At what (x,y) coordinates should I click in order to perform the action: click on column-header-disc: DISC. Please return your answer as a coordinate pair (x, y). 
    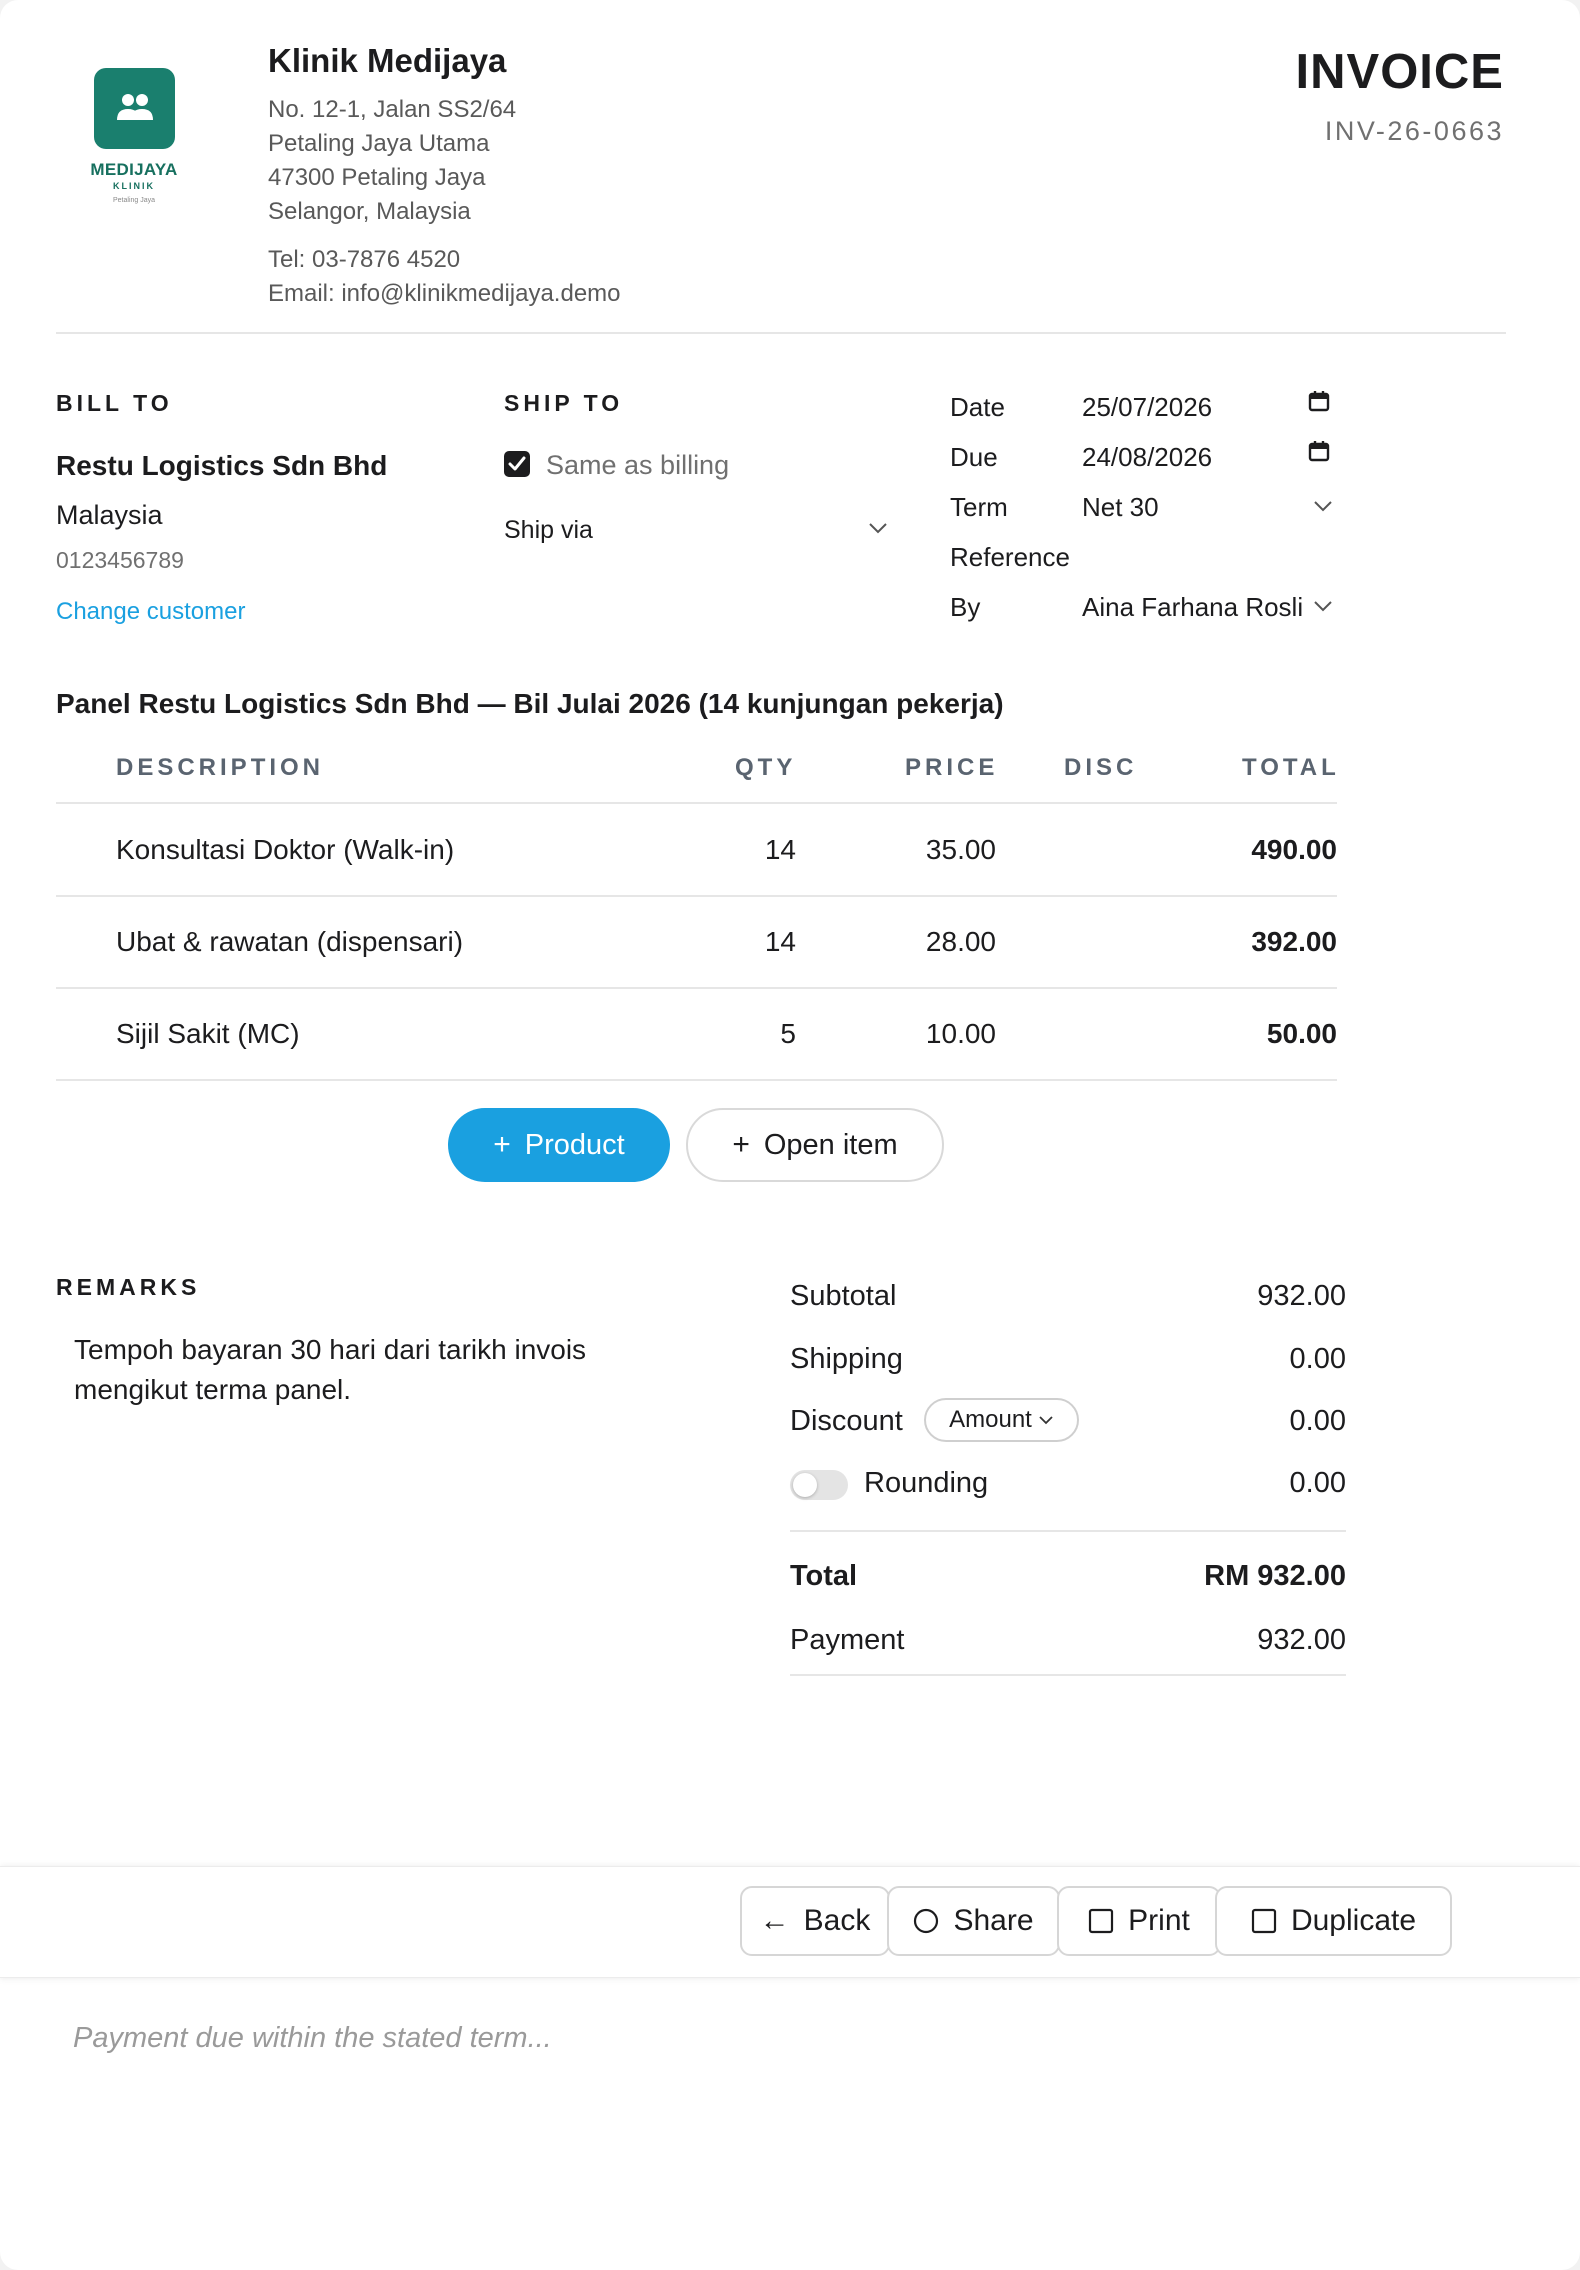
    Looking at the image, I should click on (1101, 767).